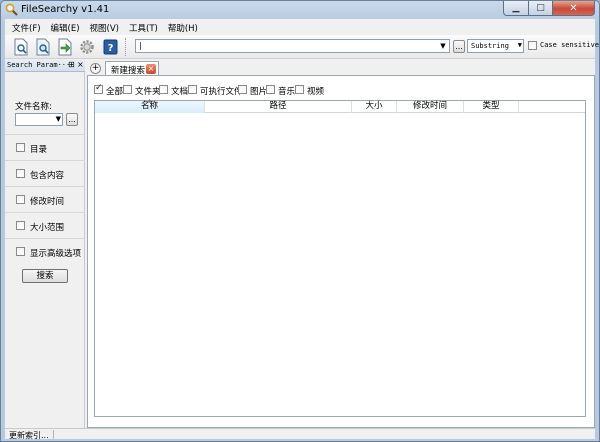 The image size is (600, 442). What do you see at coordinates (33, 107) in the screenshot?
I see `filename-label: 文件名称:` at bounding box center [33, 107].